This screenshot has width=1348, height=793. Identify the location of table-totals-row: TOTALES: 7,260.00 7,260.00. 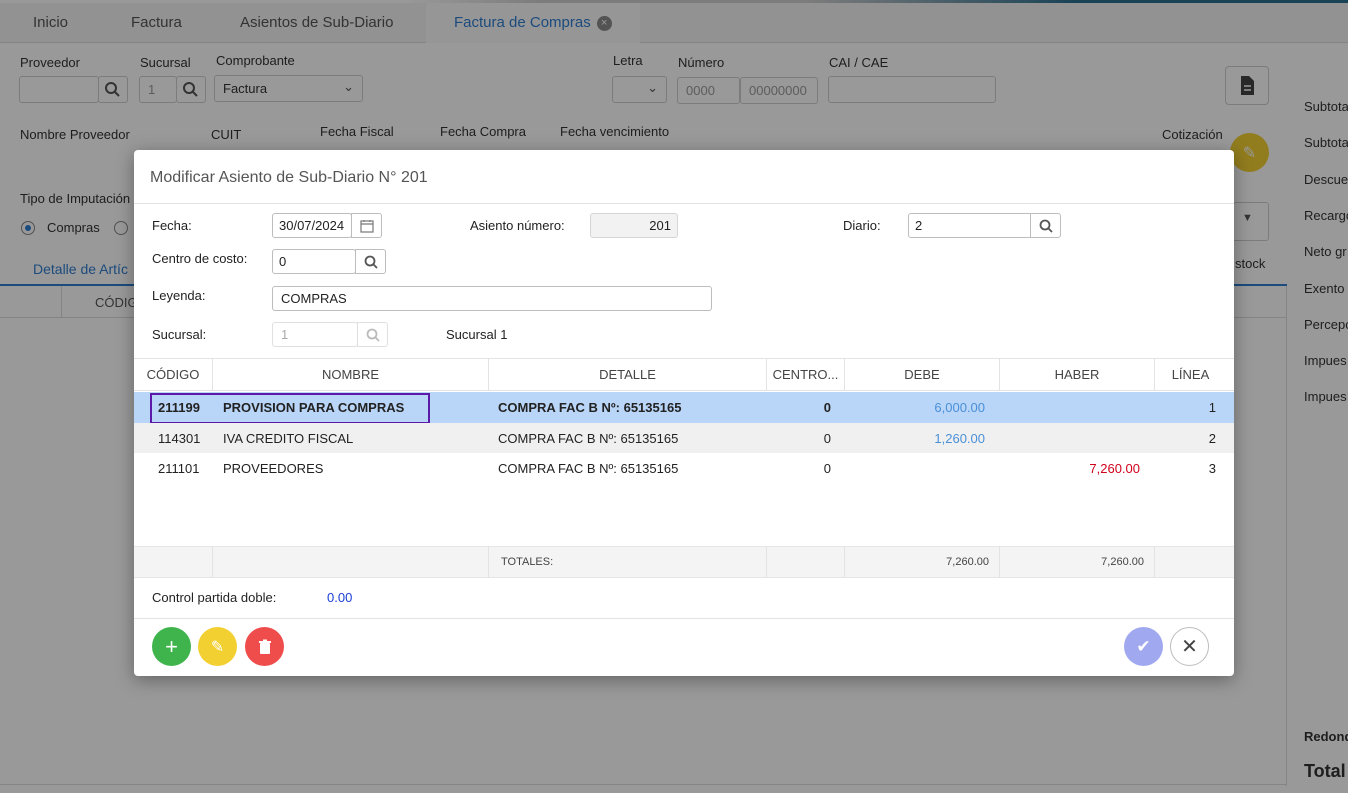
(684, 562).